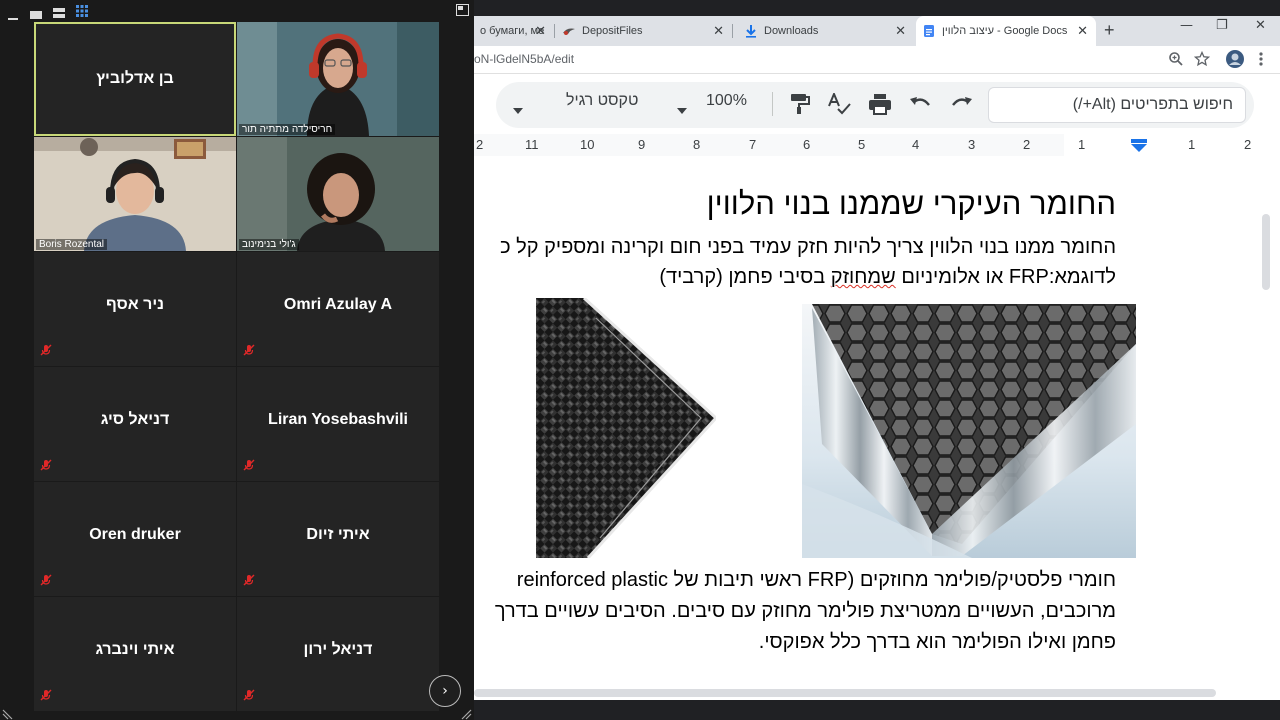 This screenshot has height=720, width=1280. I want to click on docs-toolbar: טקסט רגיל 100% חיפוש בתפריטים (Alt+/), so click(877, 104).